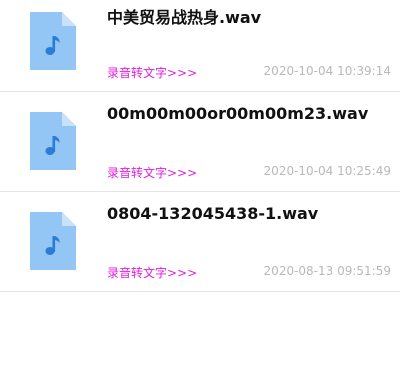 This screenshot has width=400, height=368. Describe the element at coordinates (327, 171) in the screenshot. I see `file-timestamp: 2020-10-04 10:25:49` at that location.